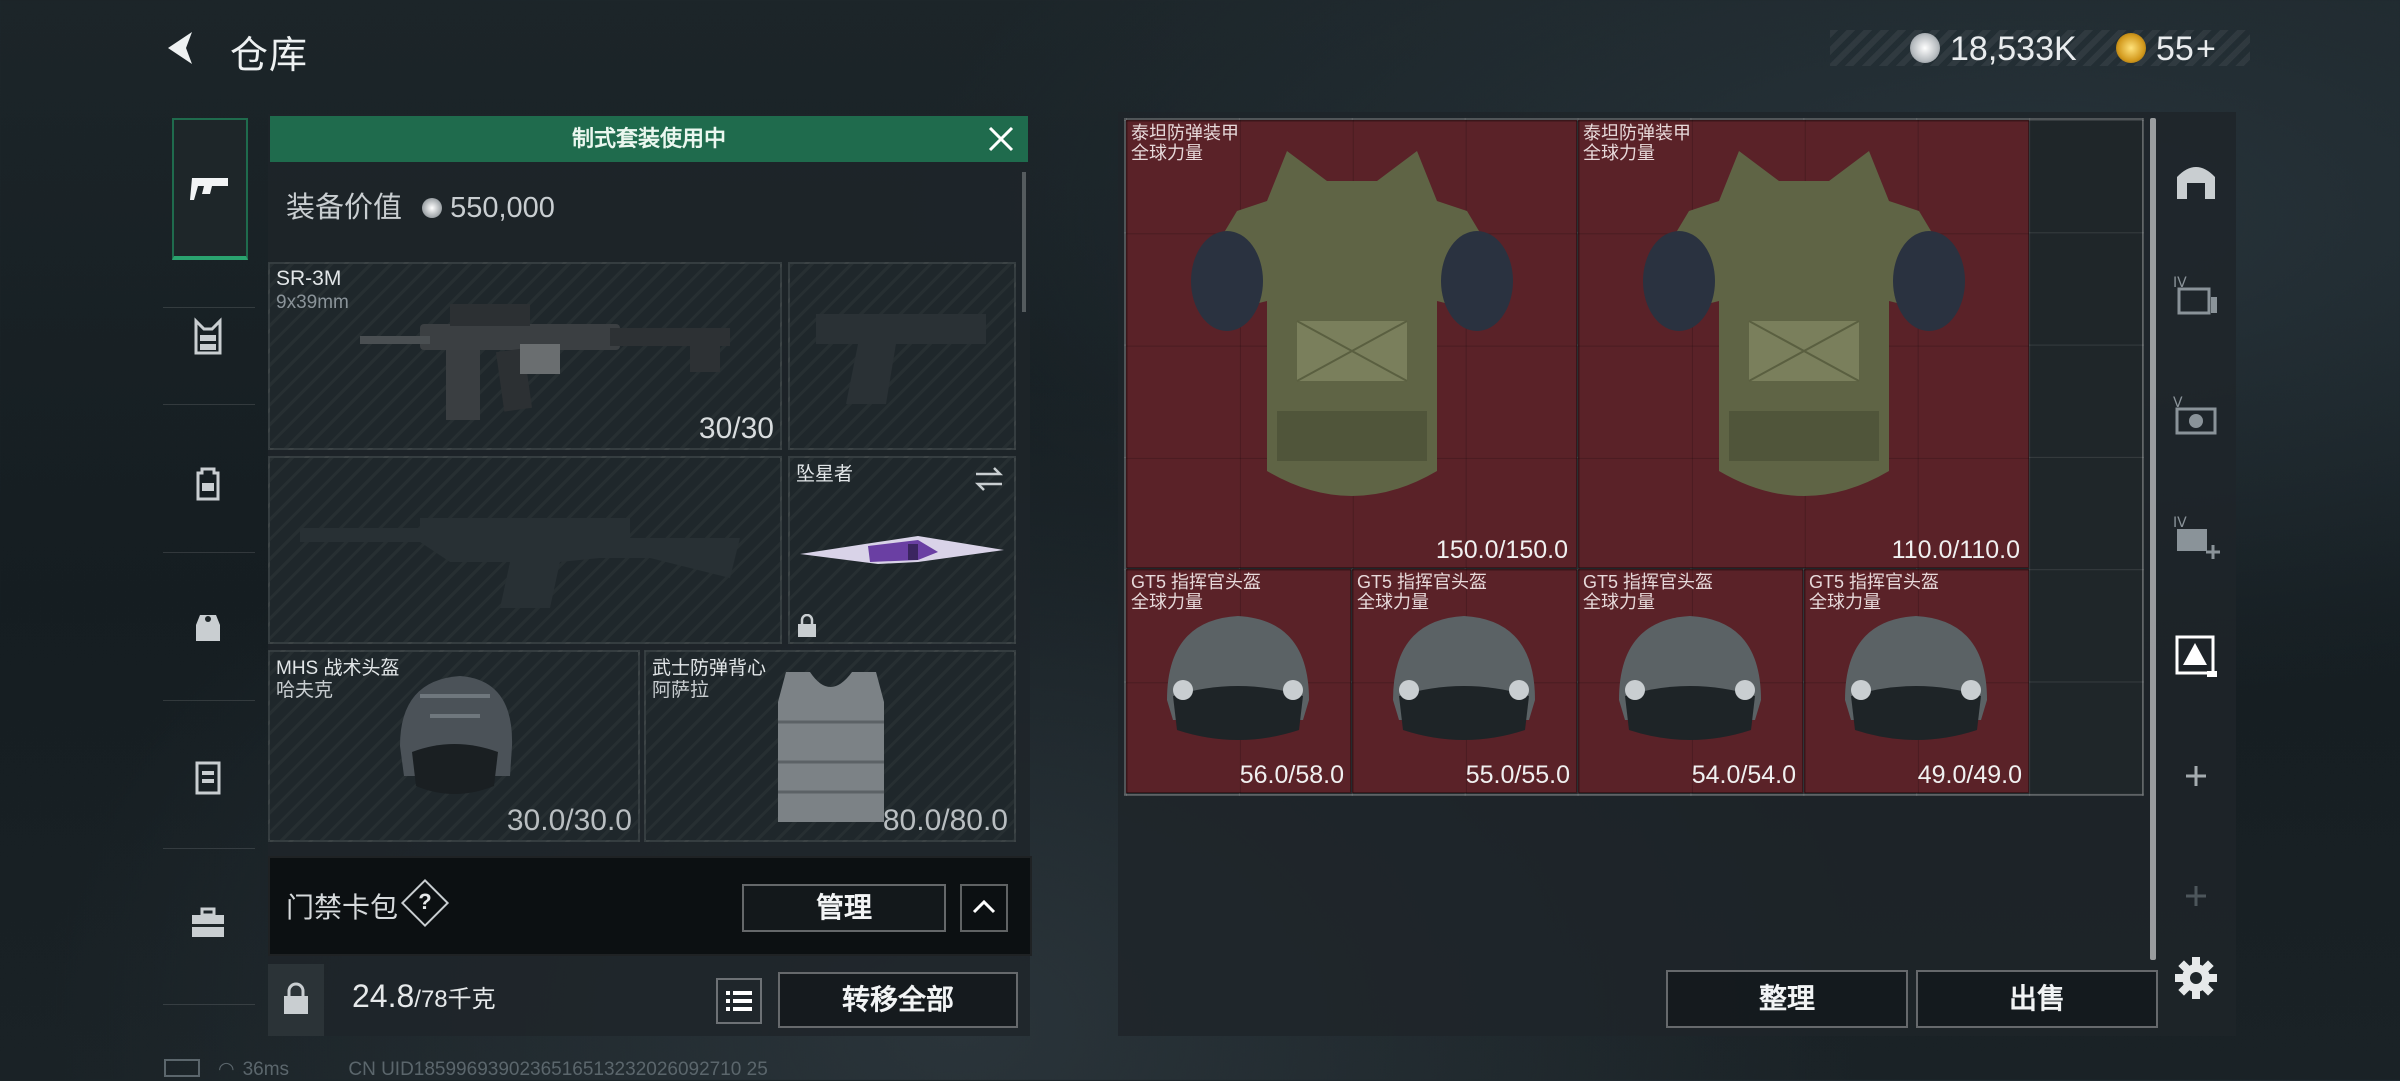  Describe the element at coordinates (1351, 344) in the screenshot. I see `stash-item-armor-1: 泰坦防弹装甲 全球力量 150.0/150.0` at that location.